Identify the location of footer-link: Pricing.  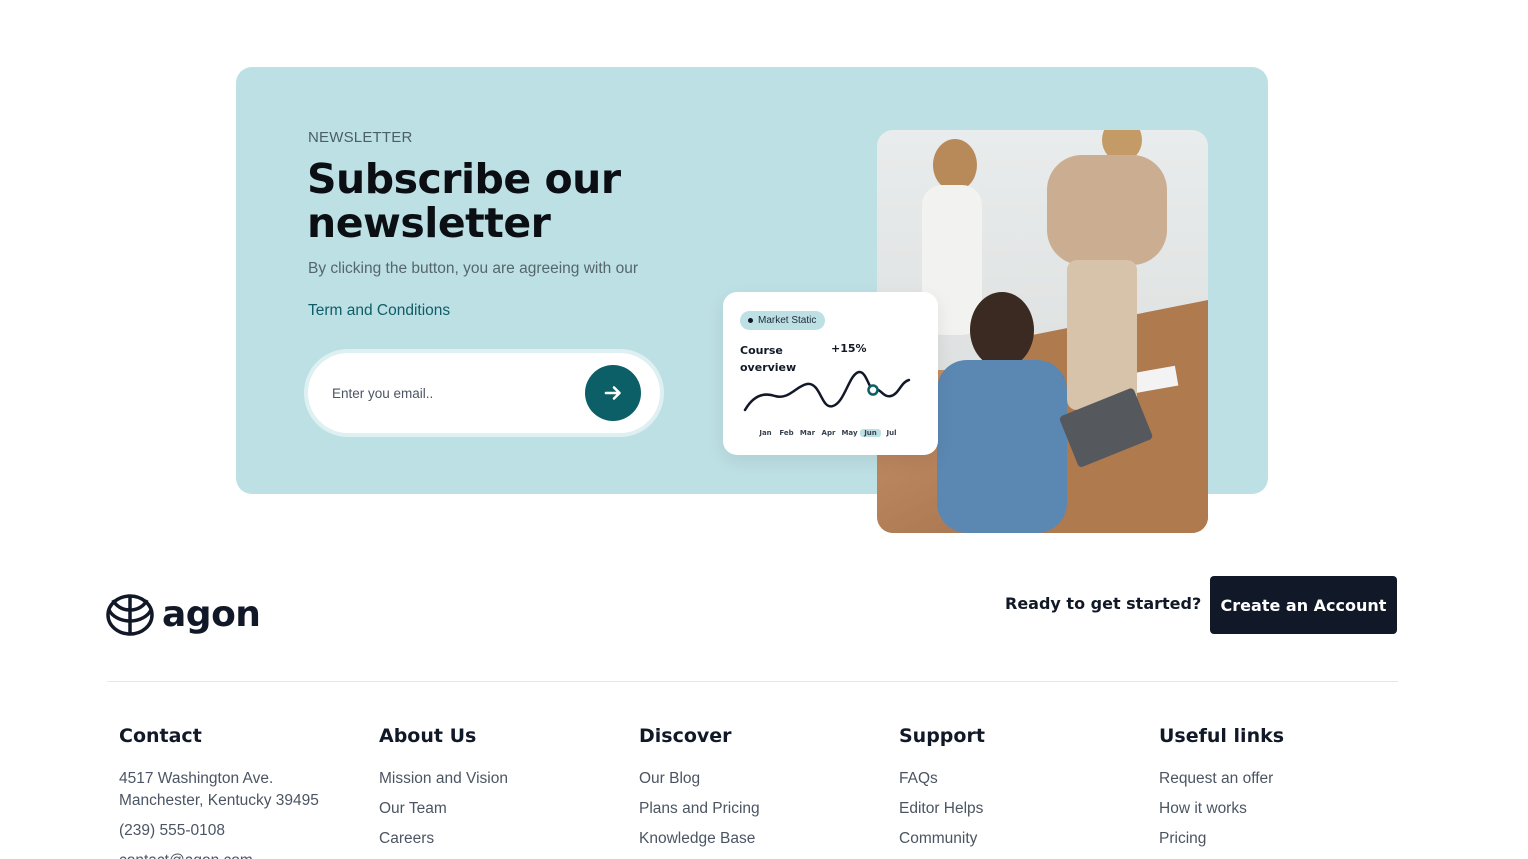
(1284, 839).